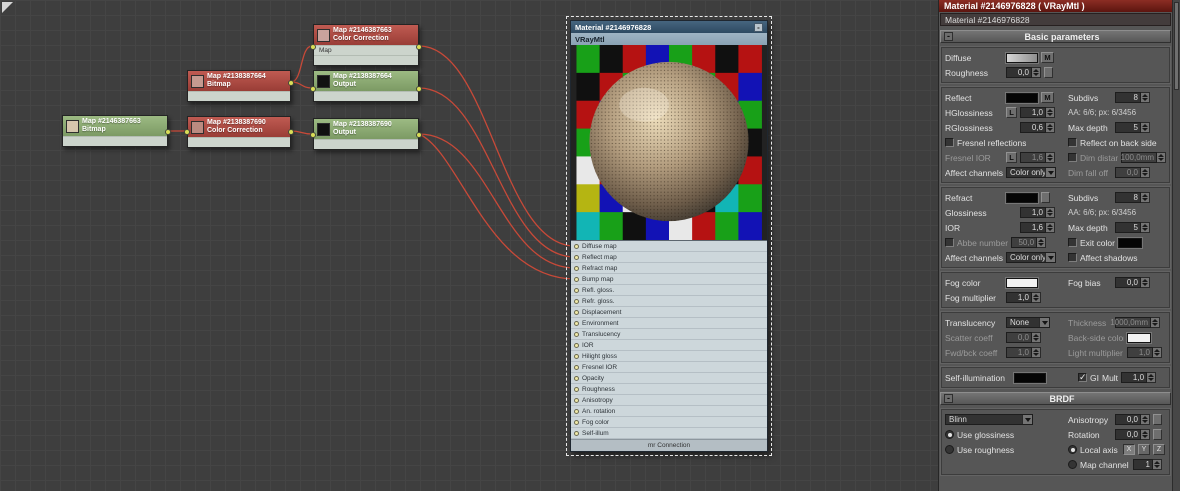  Describe the element at coordinates (669, 268) in the screenshot. I see `material-slot-row: Refract map` at that location.